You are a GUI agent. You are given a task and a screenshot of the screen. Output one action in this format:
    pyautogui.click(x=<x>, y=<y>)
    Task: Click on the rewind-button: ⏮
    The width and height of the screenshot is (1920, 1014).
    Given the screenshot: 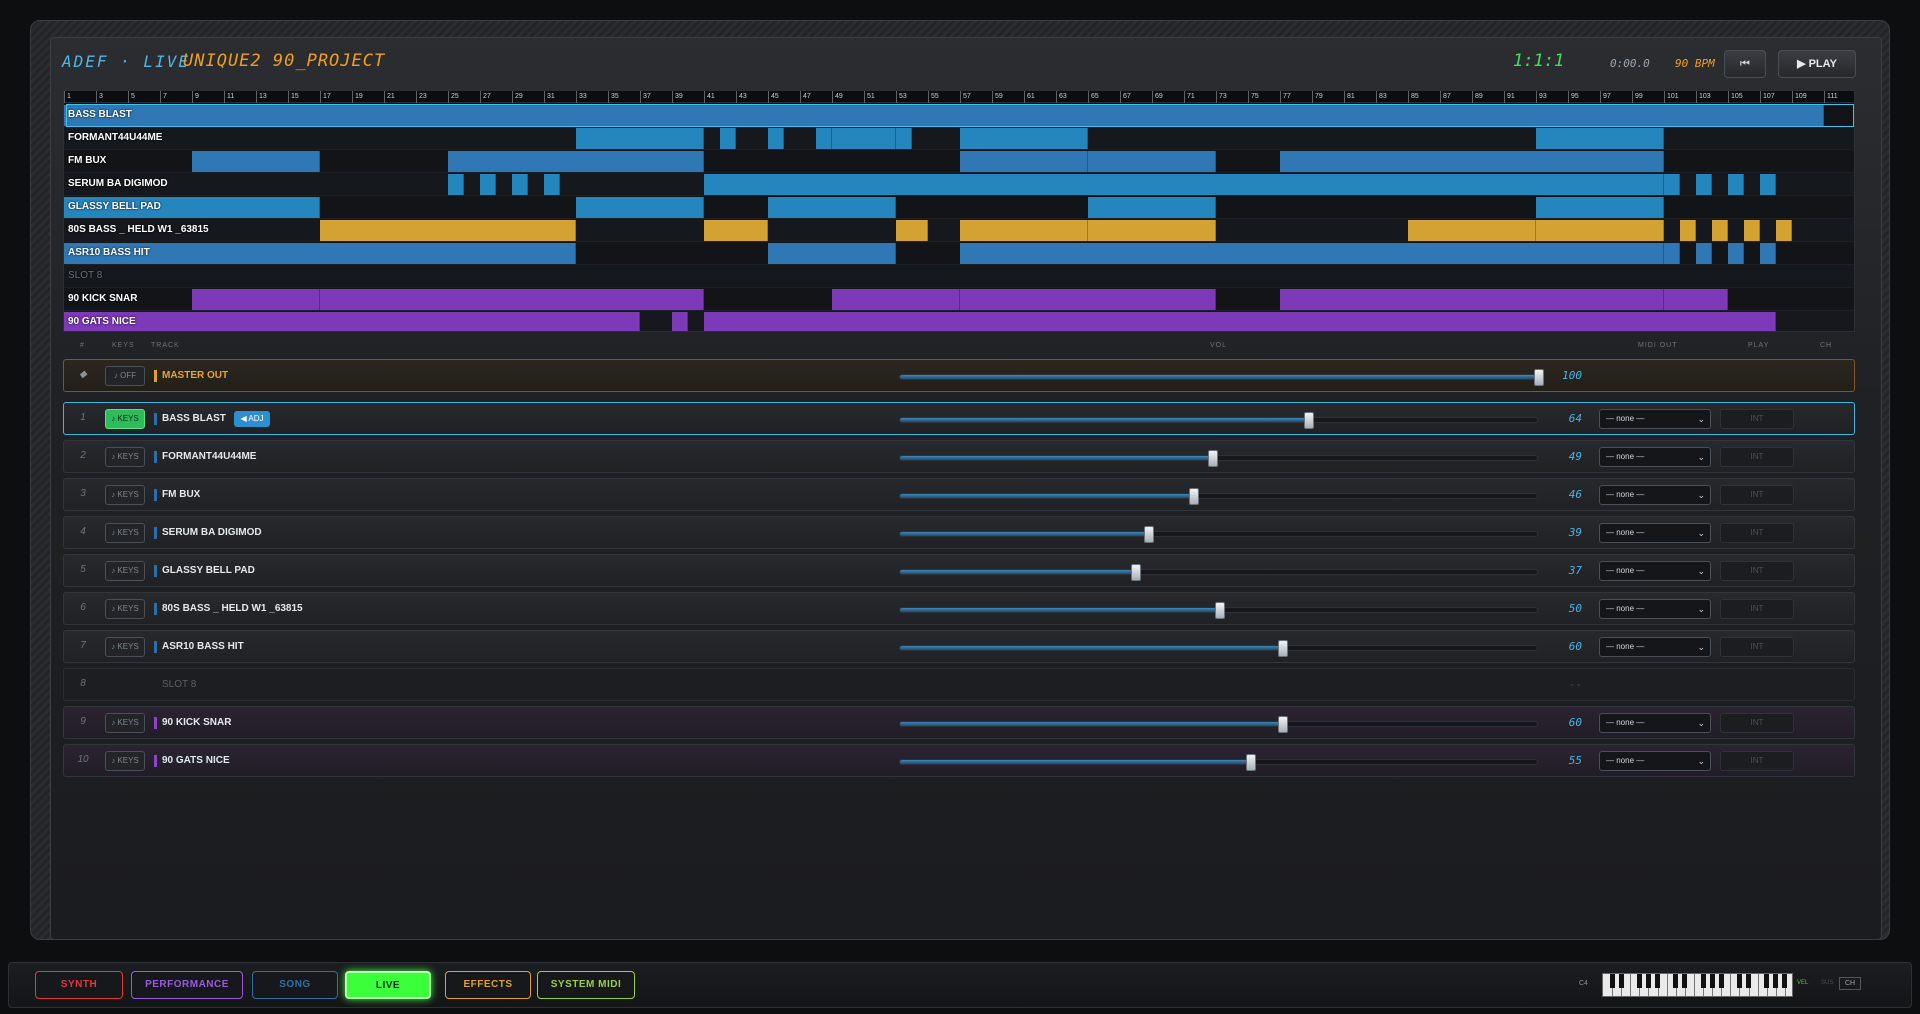 What is the action you would take?
    pyautogui.click(x=1745, y=64)
    